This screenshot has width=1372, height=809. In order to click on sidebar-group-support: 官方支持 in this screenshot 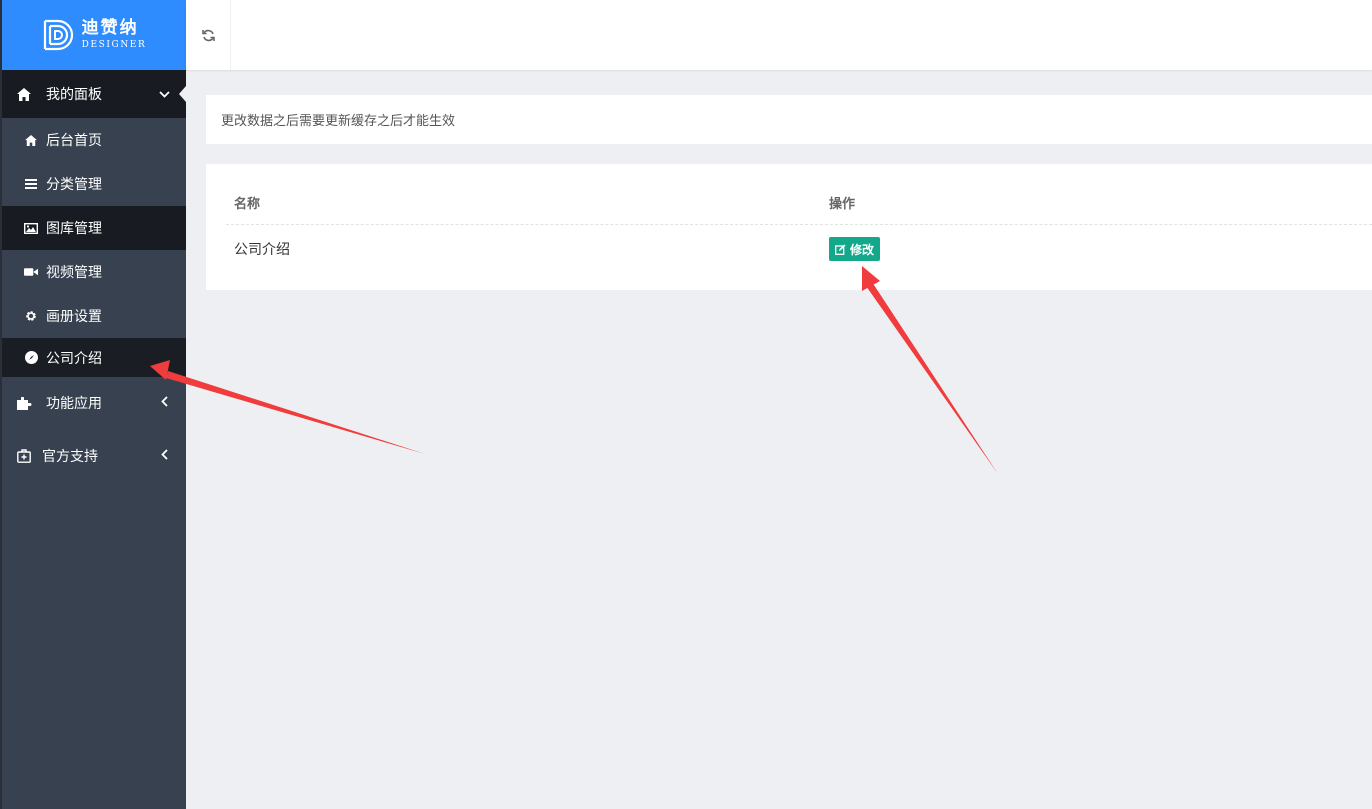, I will do `click(94, 456)`.